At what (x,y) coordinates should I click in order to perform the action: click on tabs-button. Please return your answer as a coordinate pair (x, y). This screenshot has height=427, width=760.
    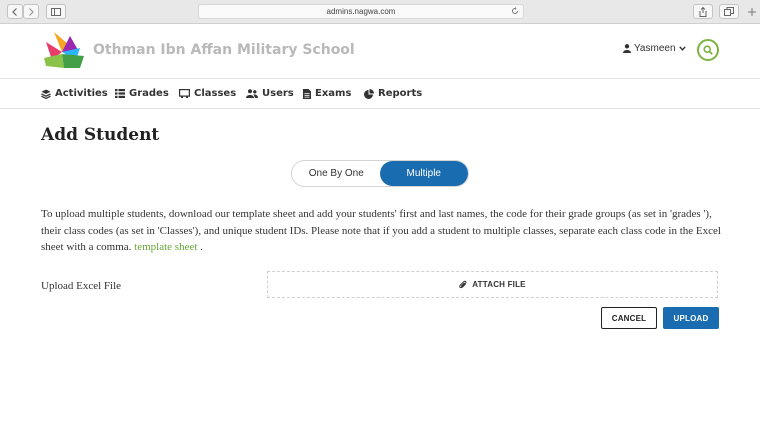
    Looking at the image, I should click on (729, 11).